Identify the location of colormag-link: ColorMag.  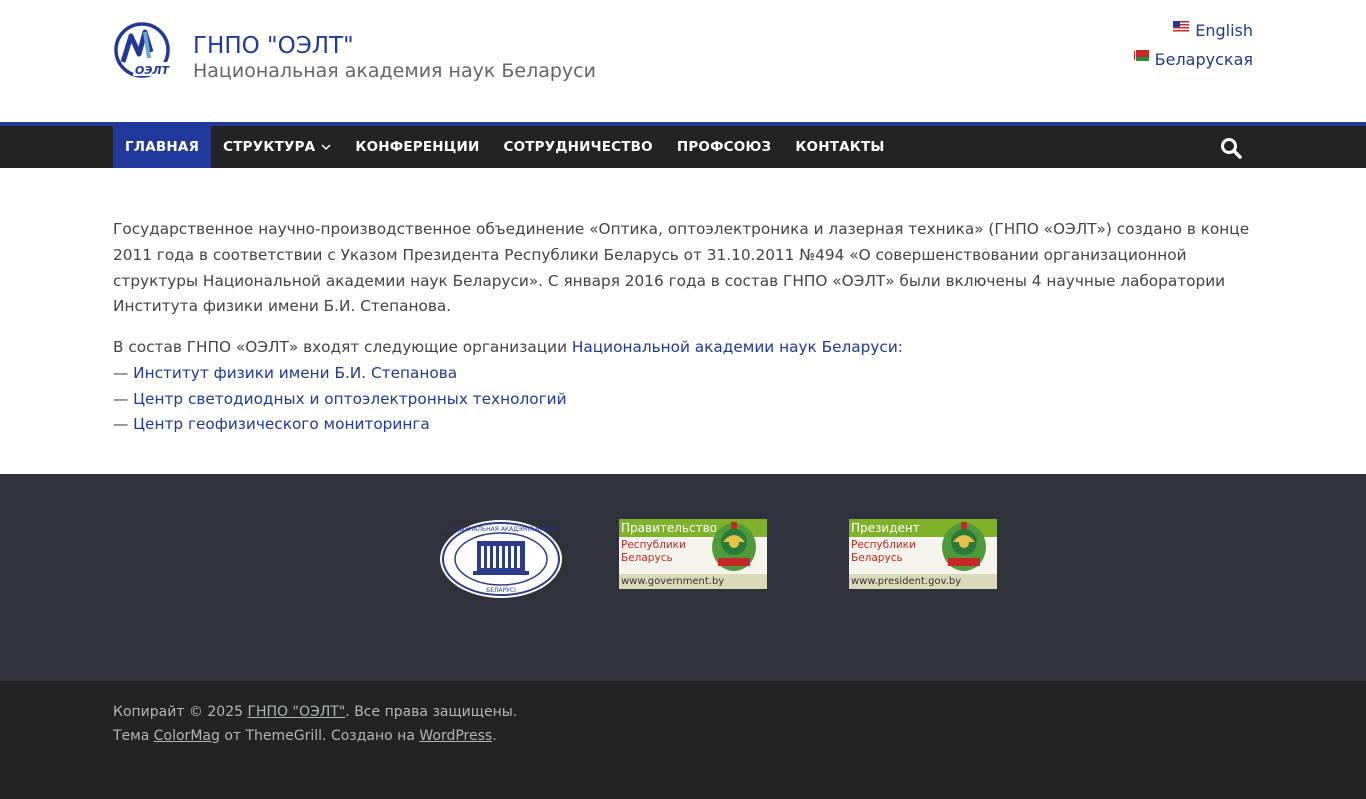
(187, 736).